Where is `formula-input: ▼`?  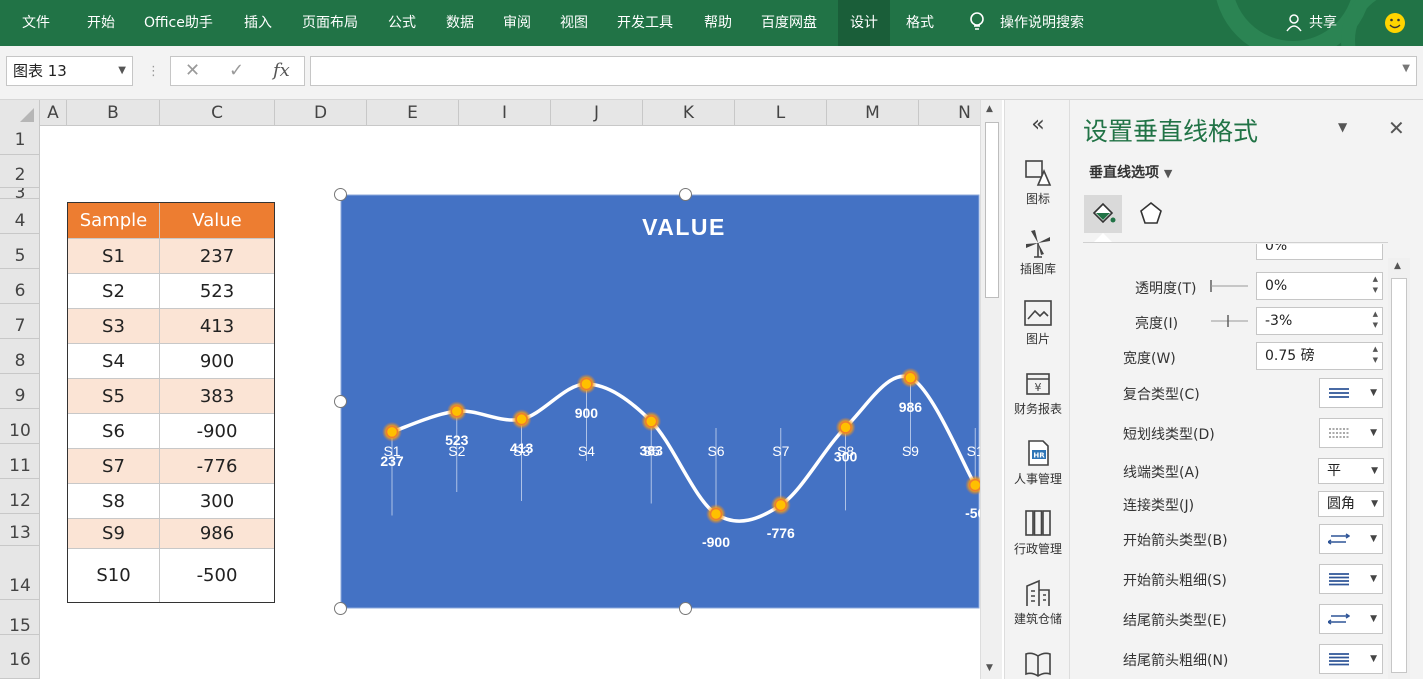 formula-input: ▼ is located at coordinates (863, 71).